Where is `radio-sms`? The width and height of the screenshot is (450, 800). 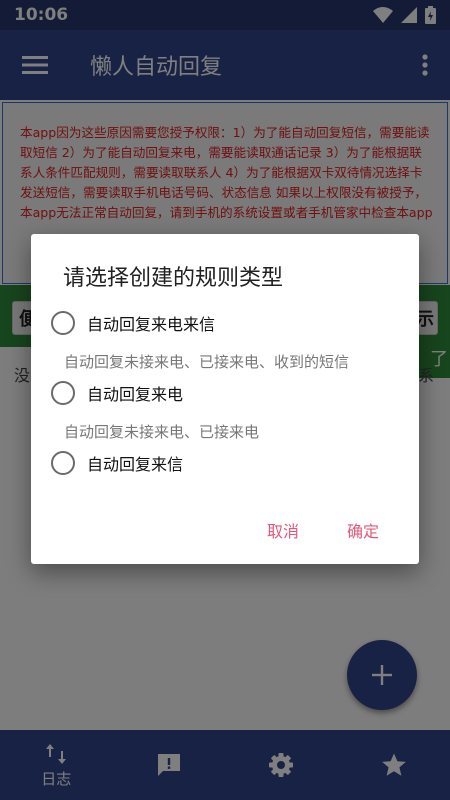 radio-sms is located at coordinates (63, 463).